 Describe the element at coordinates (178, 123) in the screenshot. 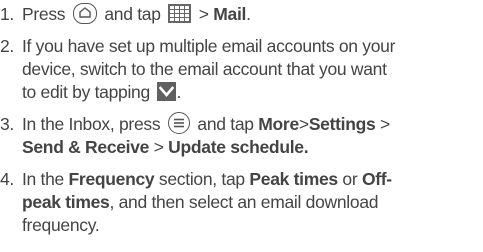

I see `menu-button-icon` at that location.